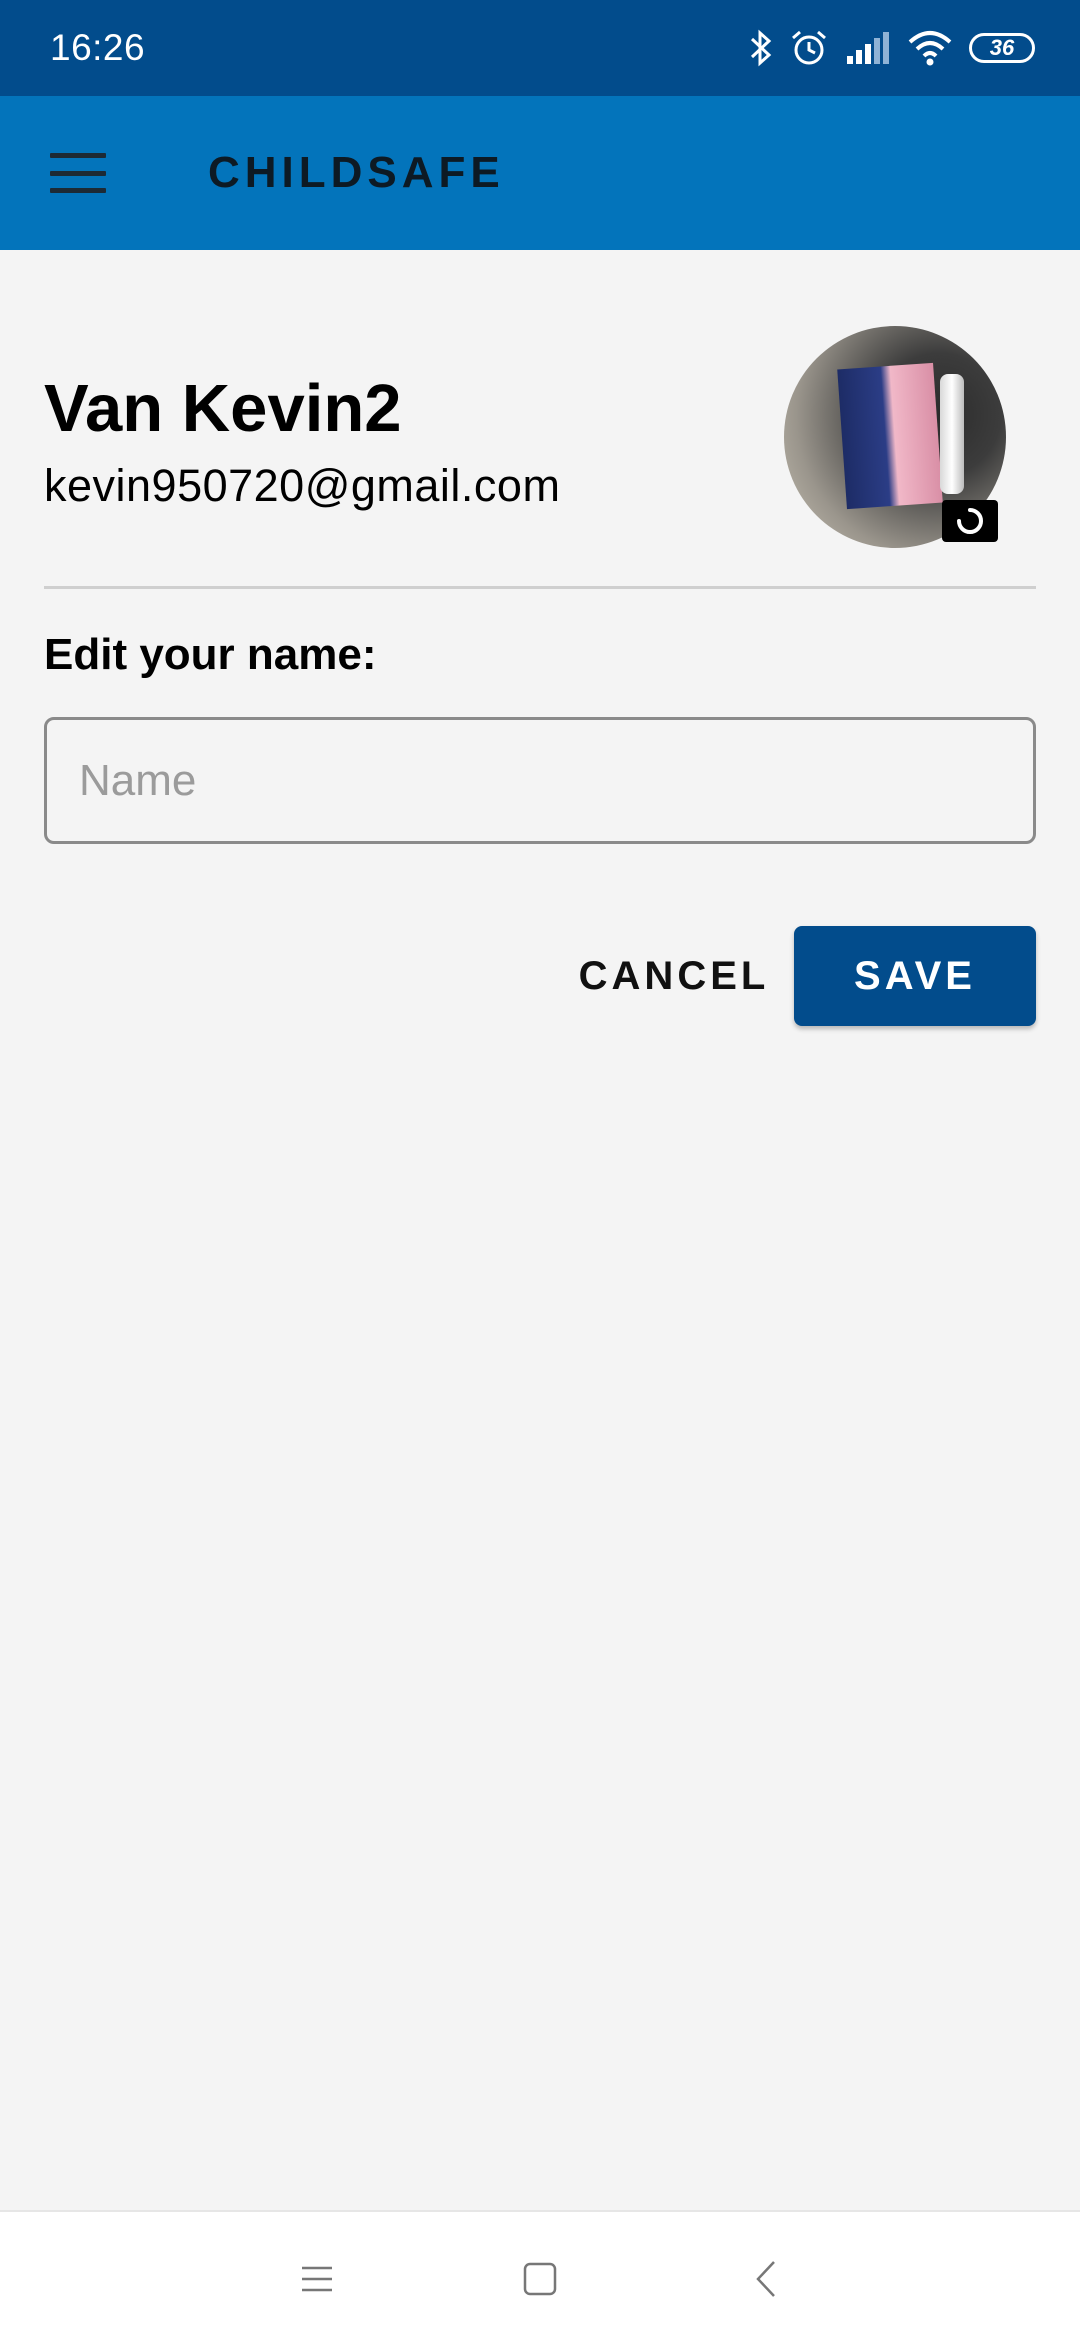  What do you see at coordinates (761, 48) in the screenshot?
I see `bluetooth-icon` at bounding box center [761, 48].